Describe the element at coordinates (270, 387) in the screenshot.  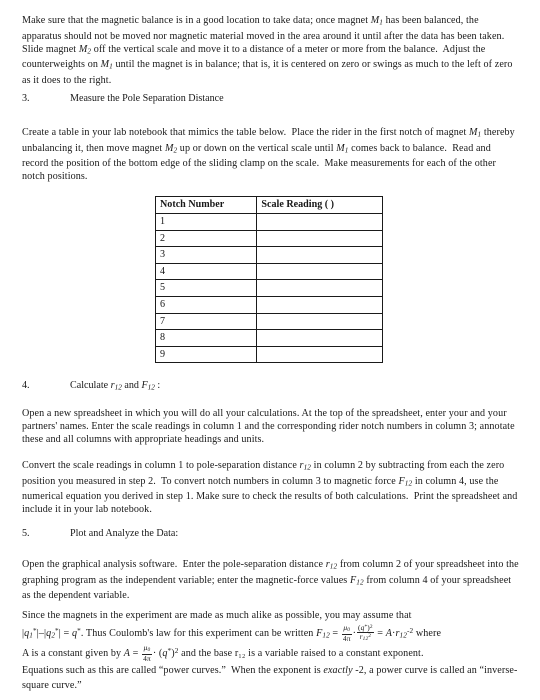
I see `section-heading-4: 4. Calculate r12 and F12 :` at that location.